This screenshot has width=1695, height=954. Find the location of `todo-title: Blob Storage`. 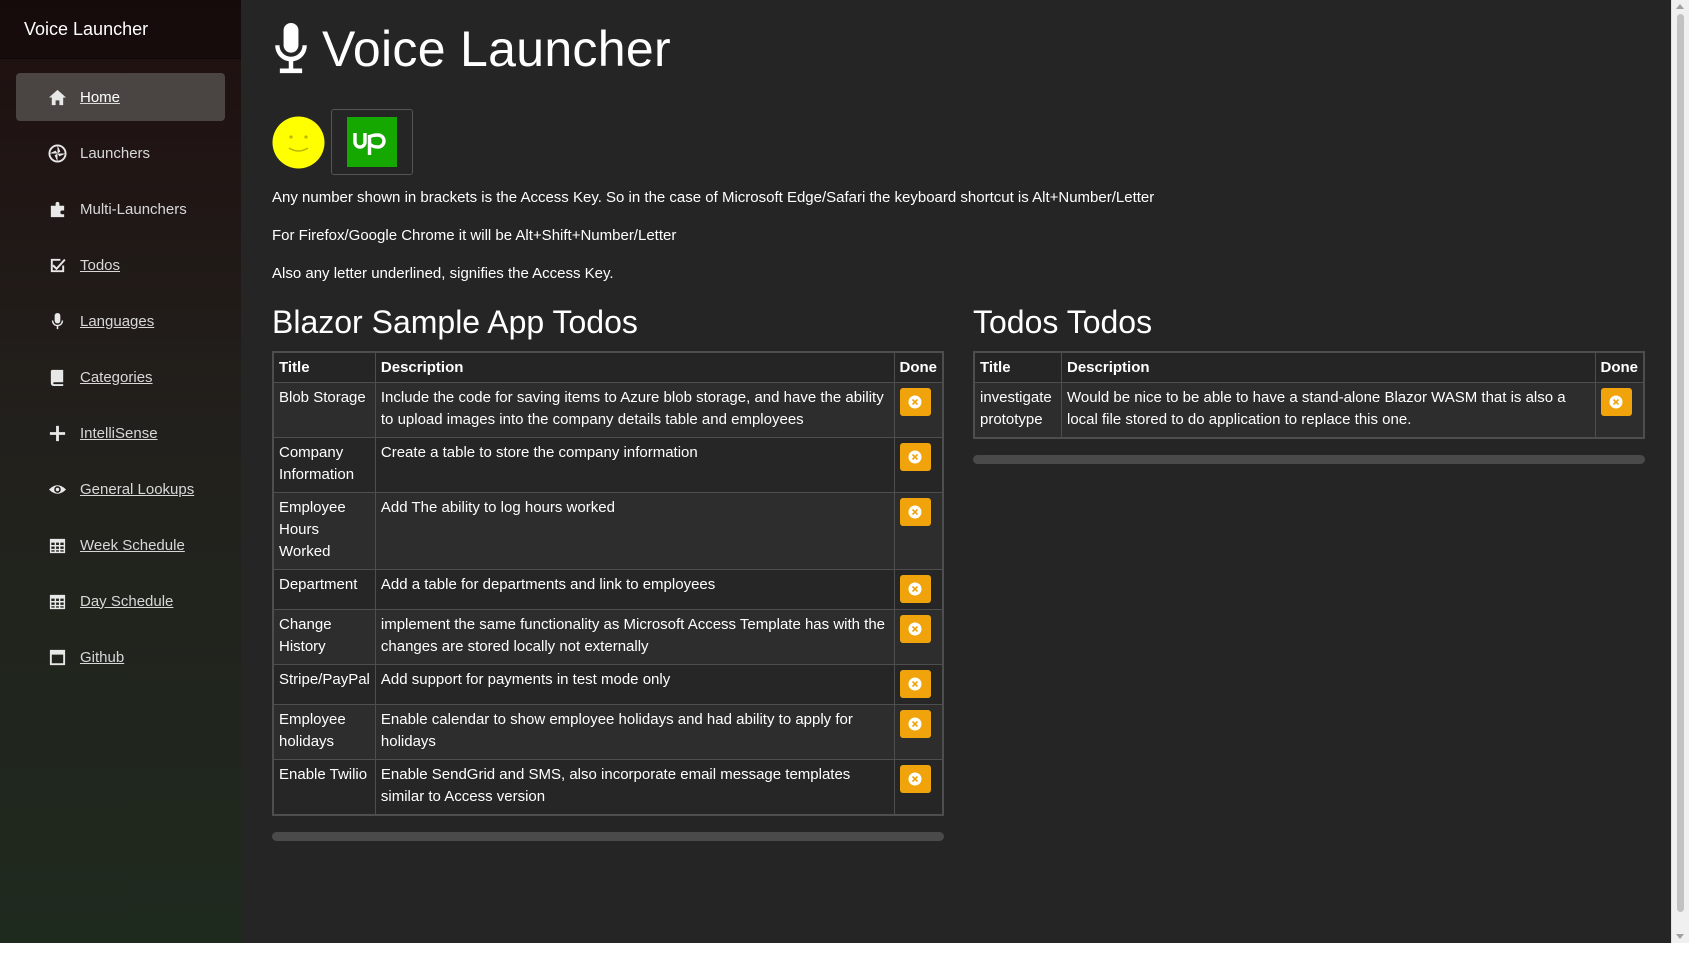

todo-title: Blob Storage is located at coordinates (324, 410).